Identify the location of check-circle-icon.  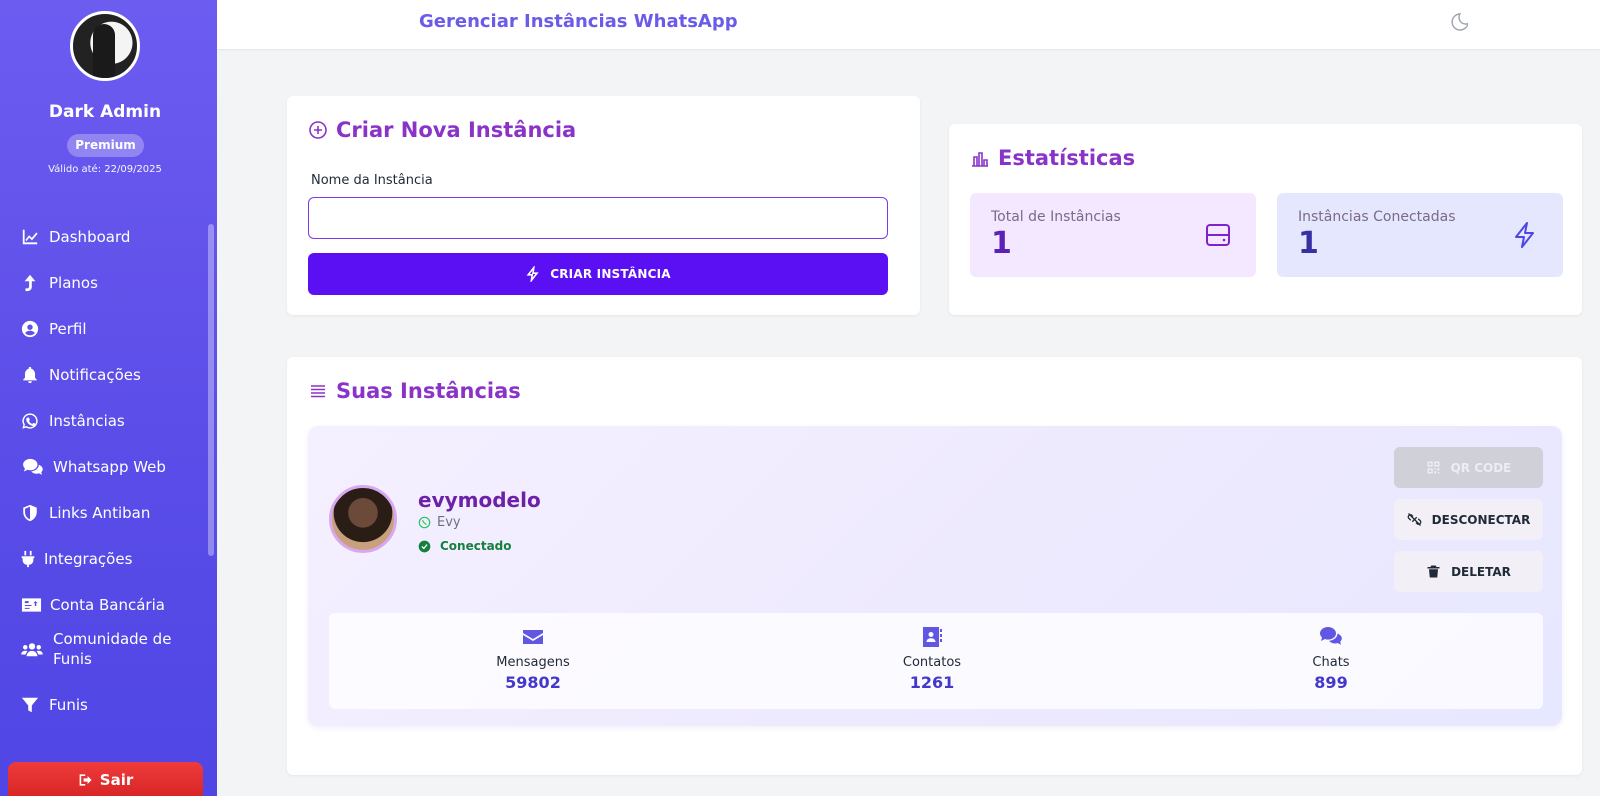
(424, 546).